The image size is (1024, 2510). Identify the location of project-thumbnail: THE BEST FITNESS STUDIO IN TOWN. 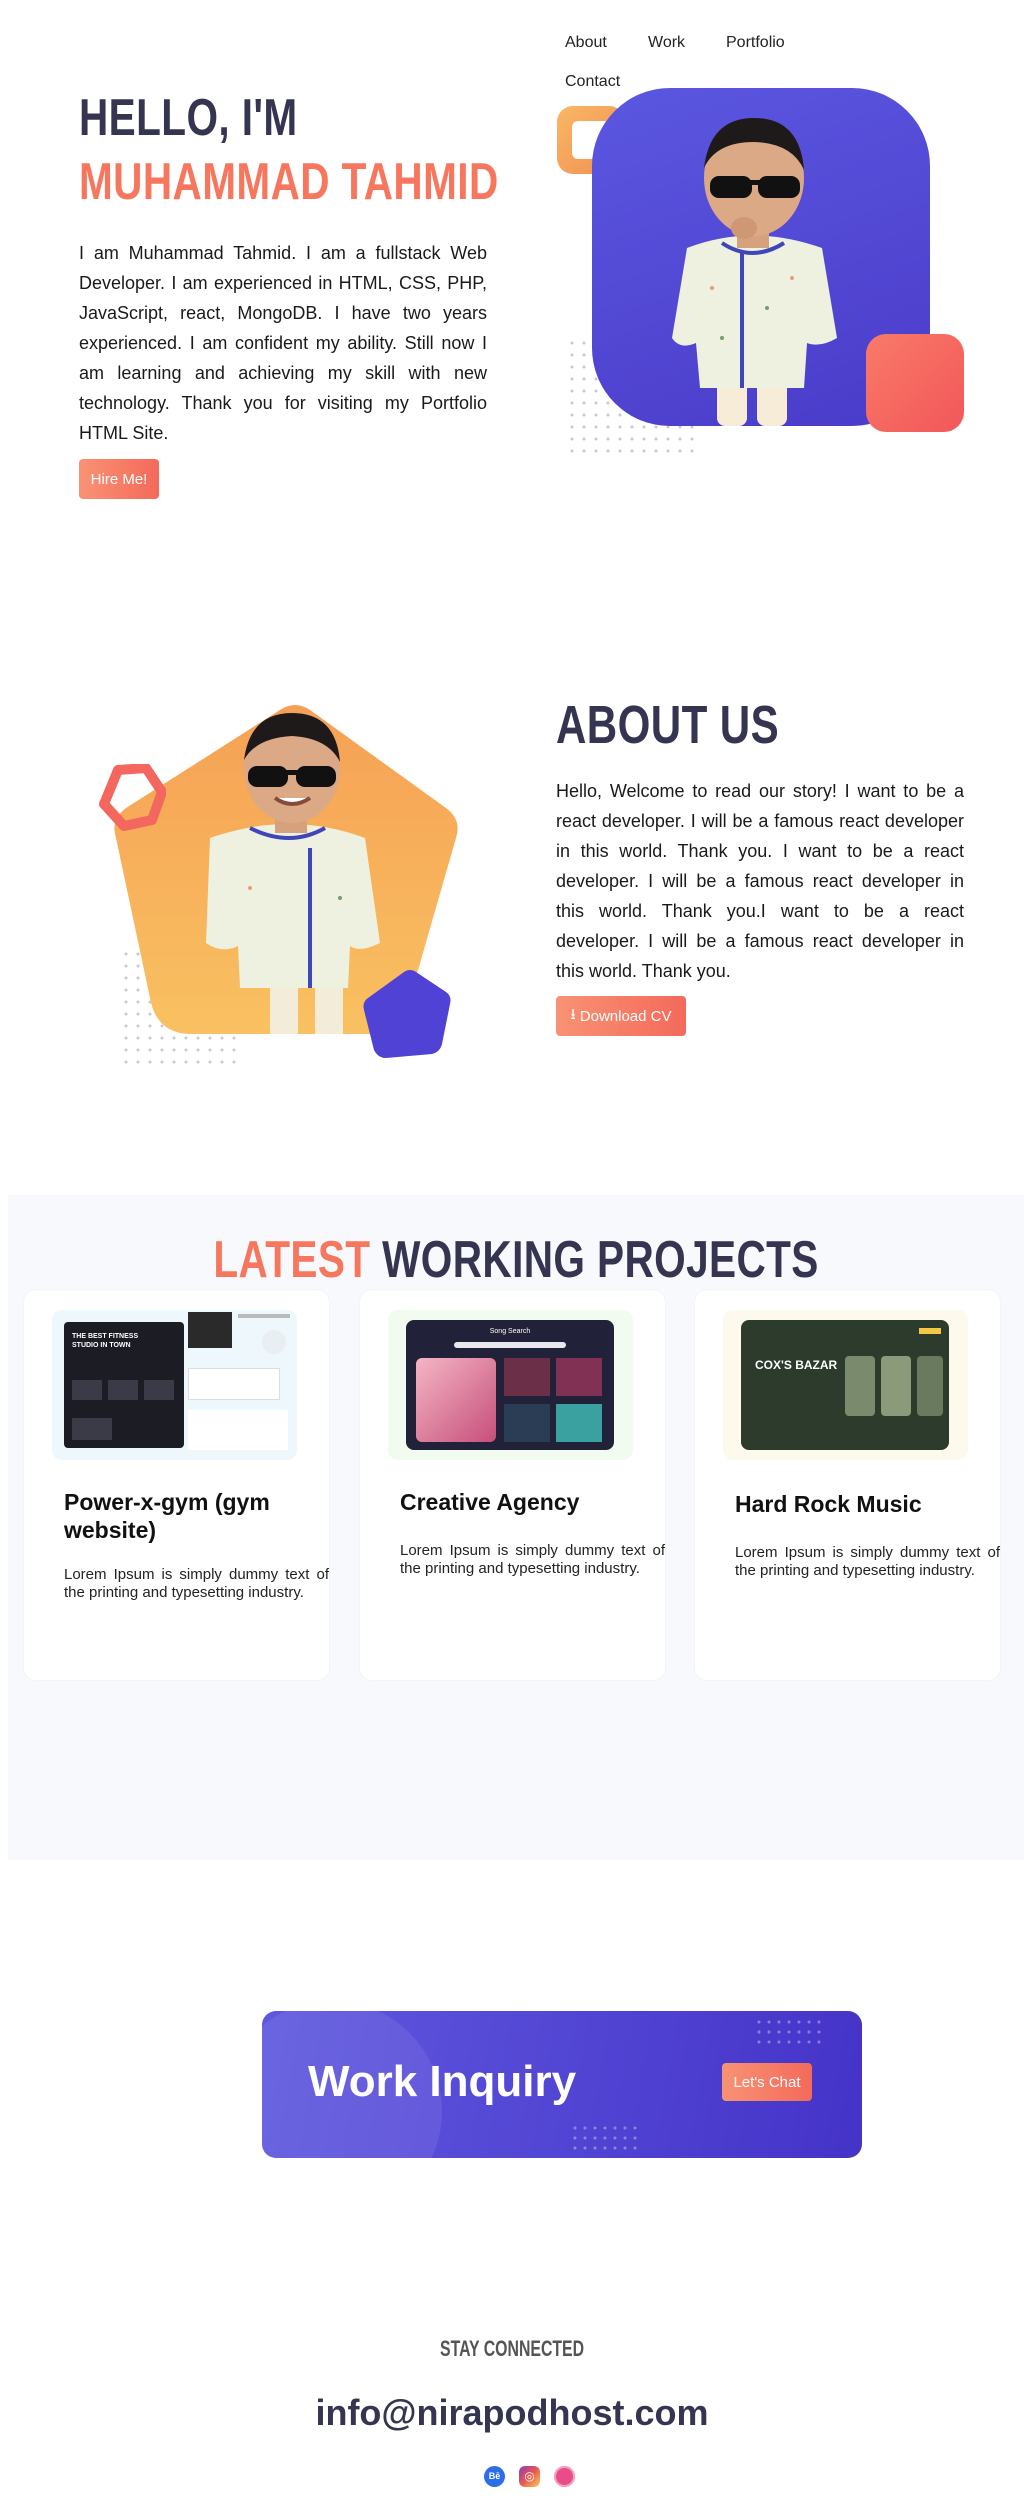
(174, 1385).